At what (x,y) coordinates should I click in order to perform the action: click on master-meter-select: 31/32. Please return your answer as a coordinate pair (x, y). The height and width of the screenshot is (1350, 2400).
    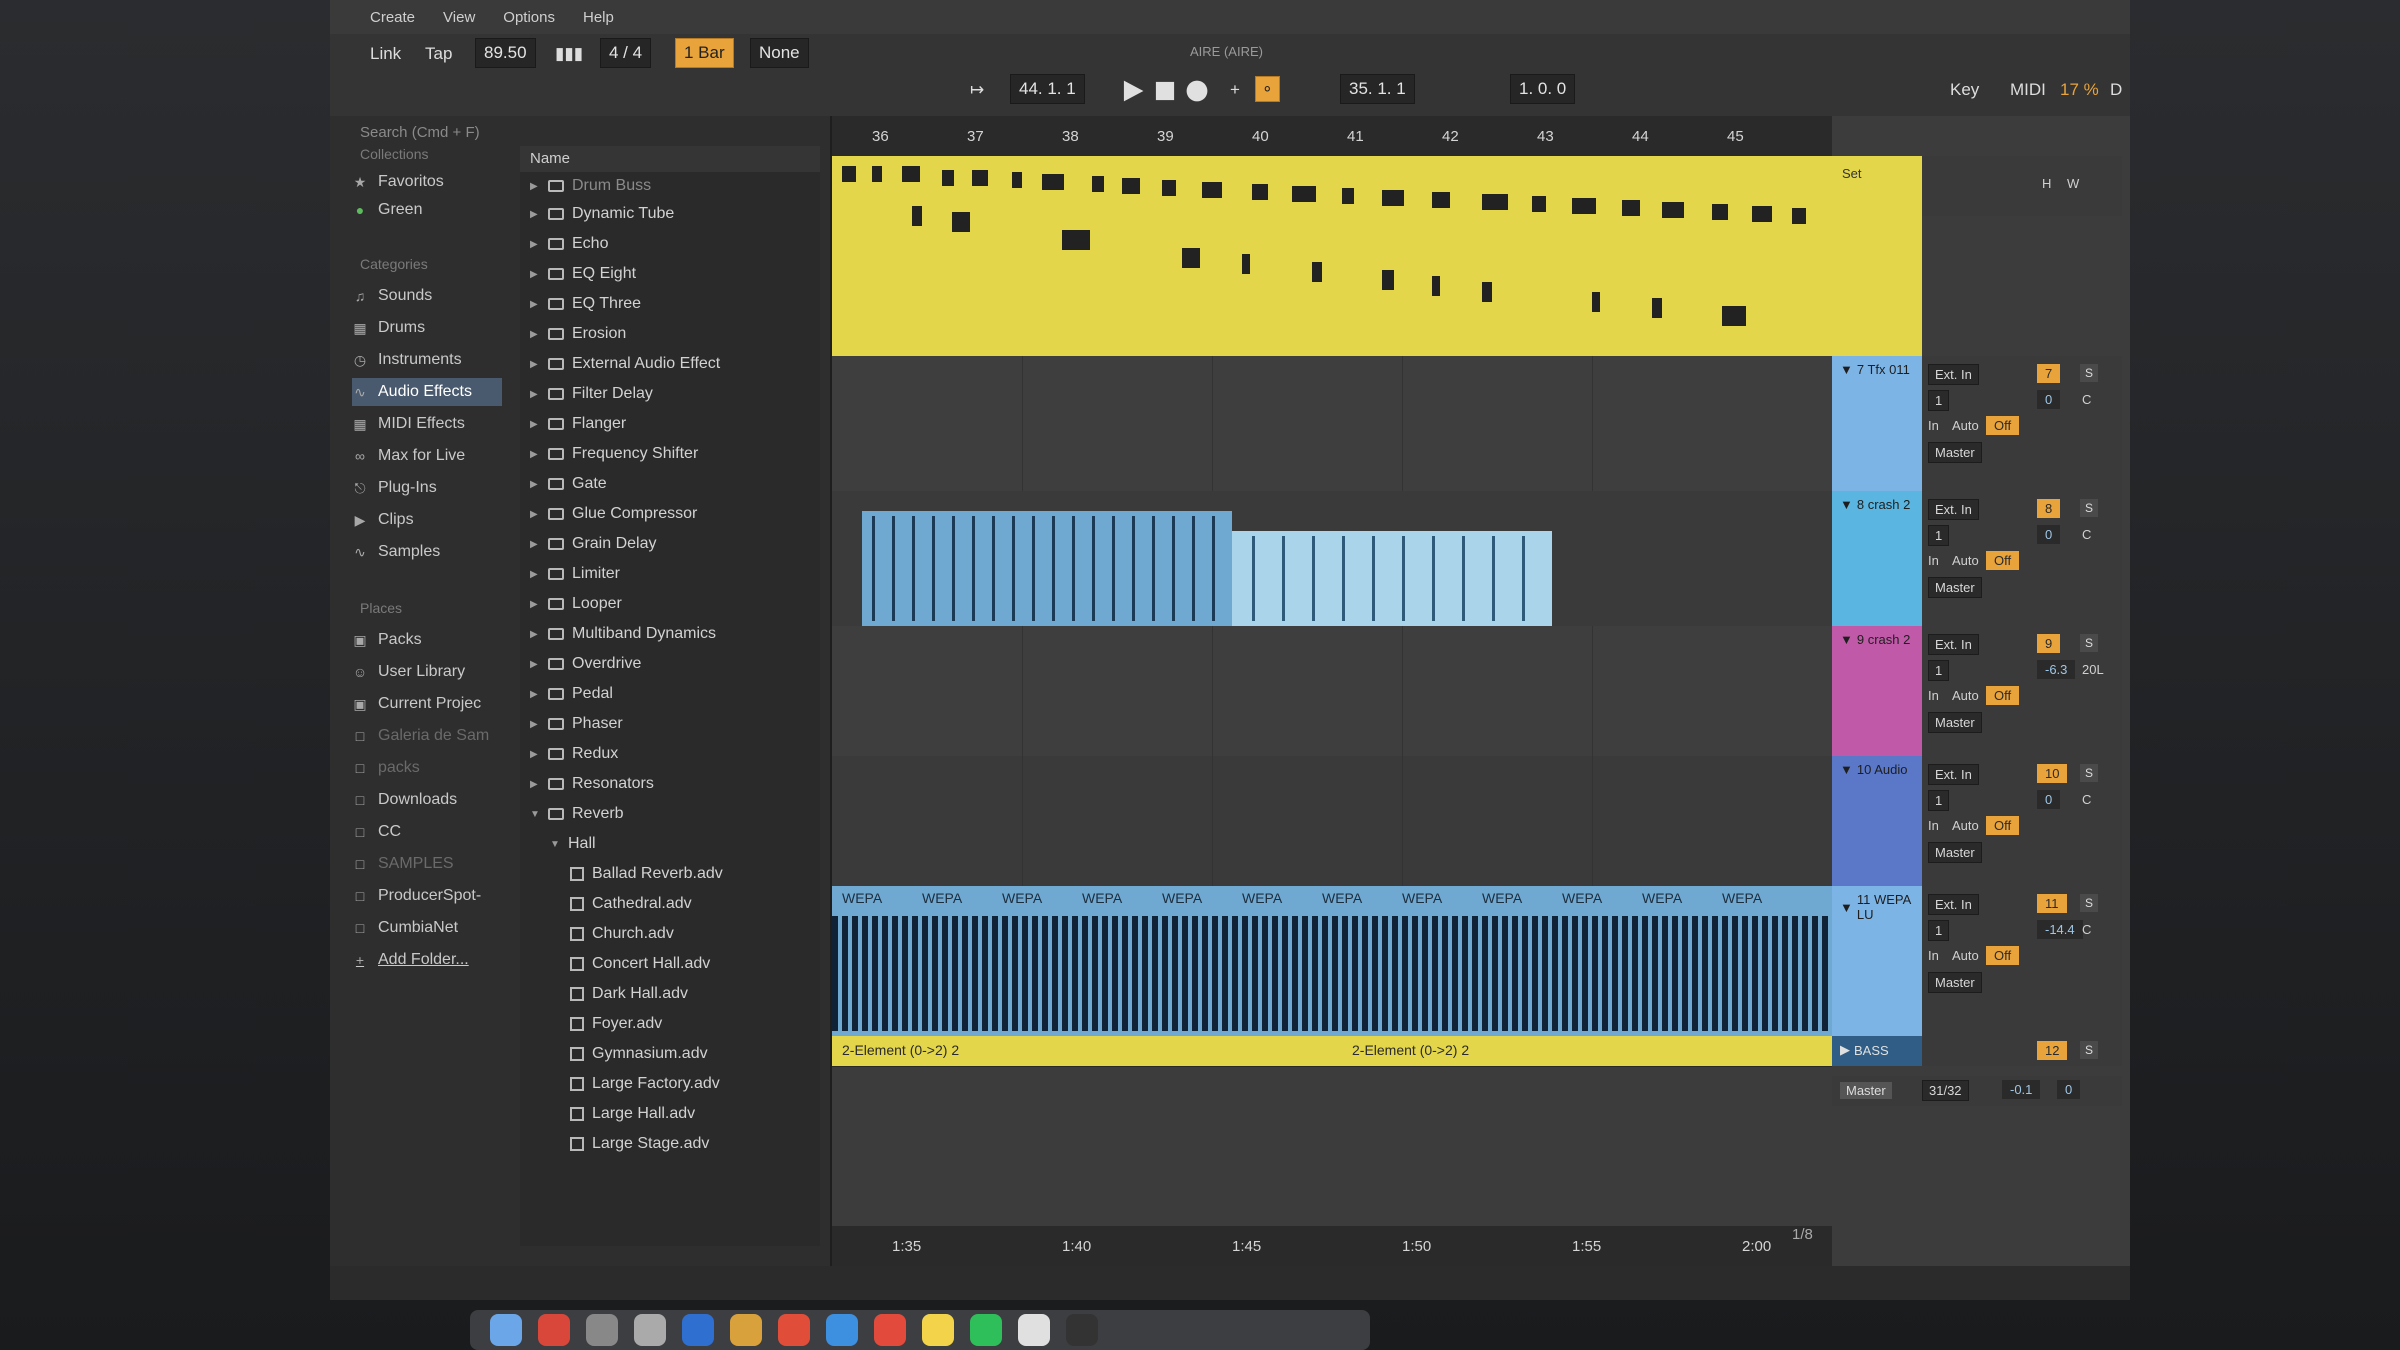
    Looking at the image, I should click on (1945, 1090).